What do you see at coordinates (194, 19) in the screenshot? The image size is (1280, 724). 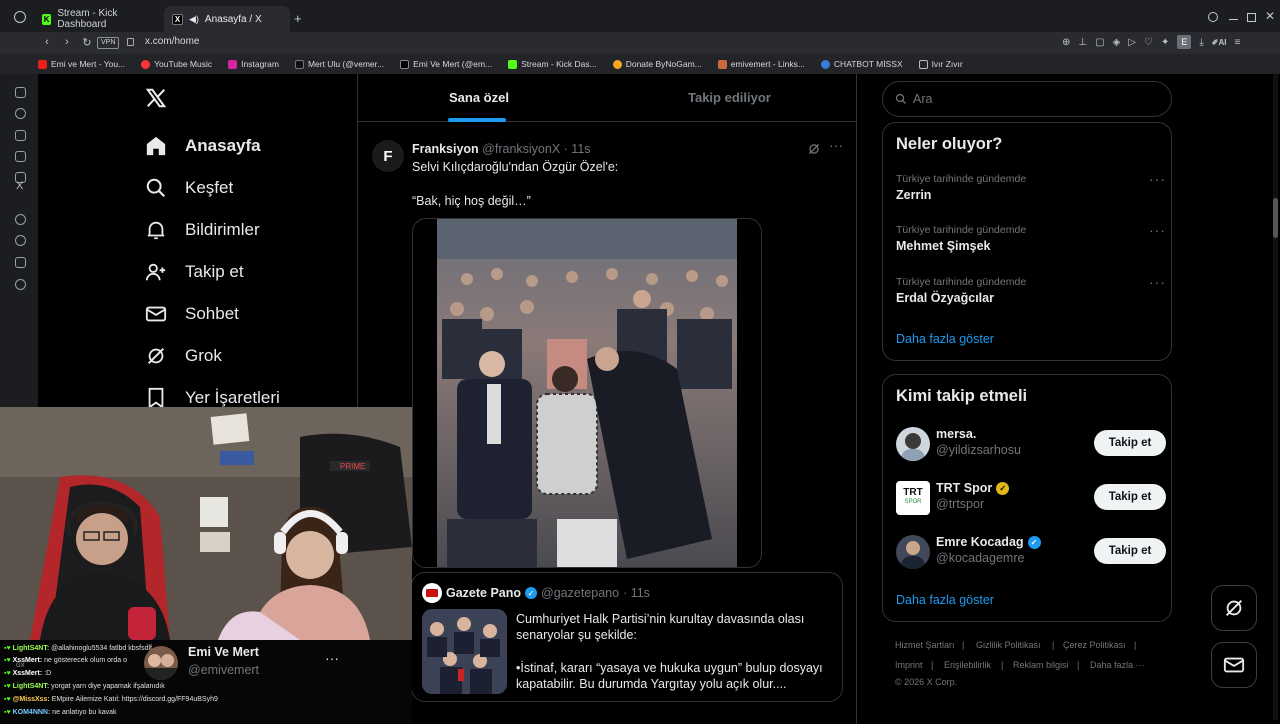 I see `speaker-icon: ◀)` at bounding box center [194, 19].